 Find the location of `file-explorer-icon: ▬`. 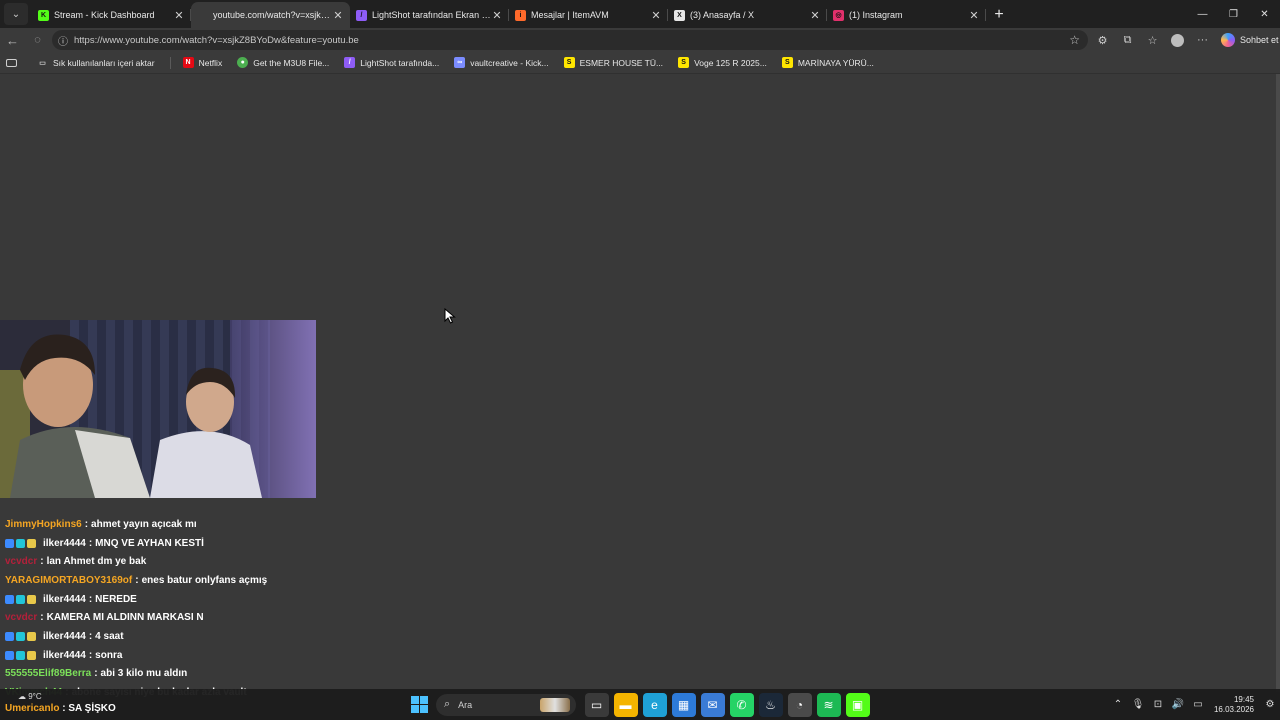

file-explorer-icon: ▬ is located at coordinates (625, 704).